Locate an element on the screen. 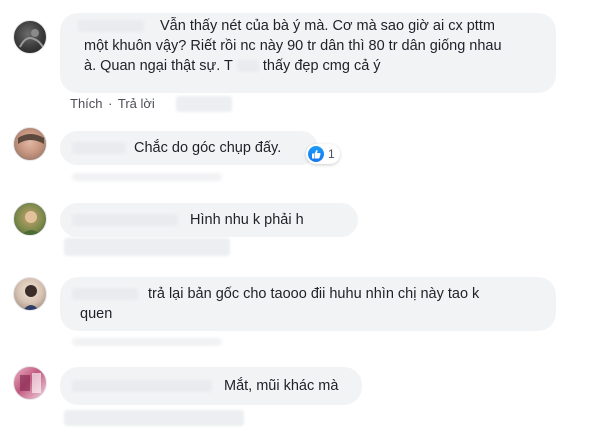 The height and width of the screenshot is (432, 600). comment-text-line-2: quen is located at coordinates (96, 314).